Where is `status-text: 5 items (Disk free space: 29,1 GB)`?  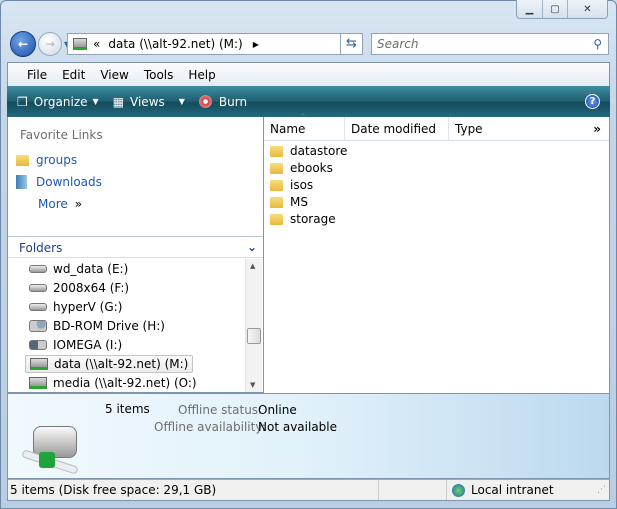 status-text: 5 items (Disk free space: 29,1 GB) is located at coordinates (113, 490).